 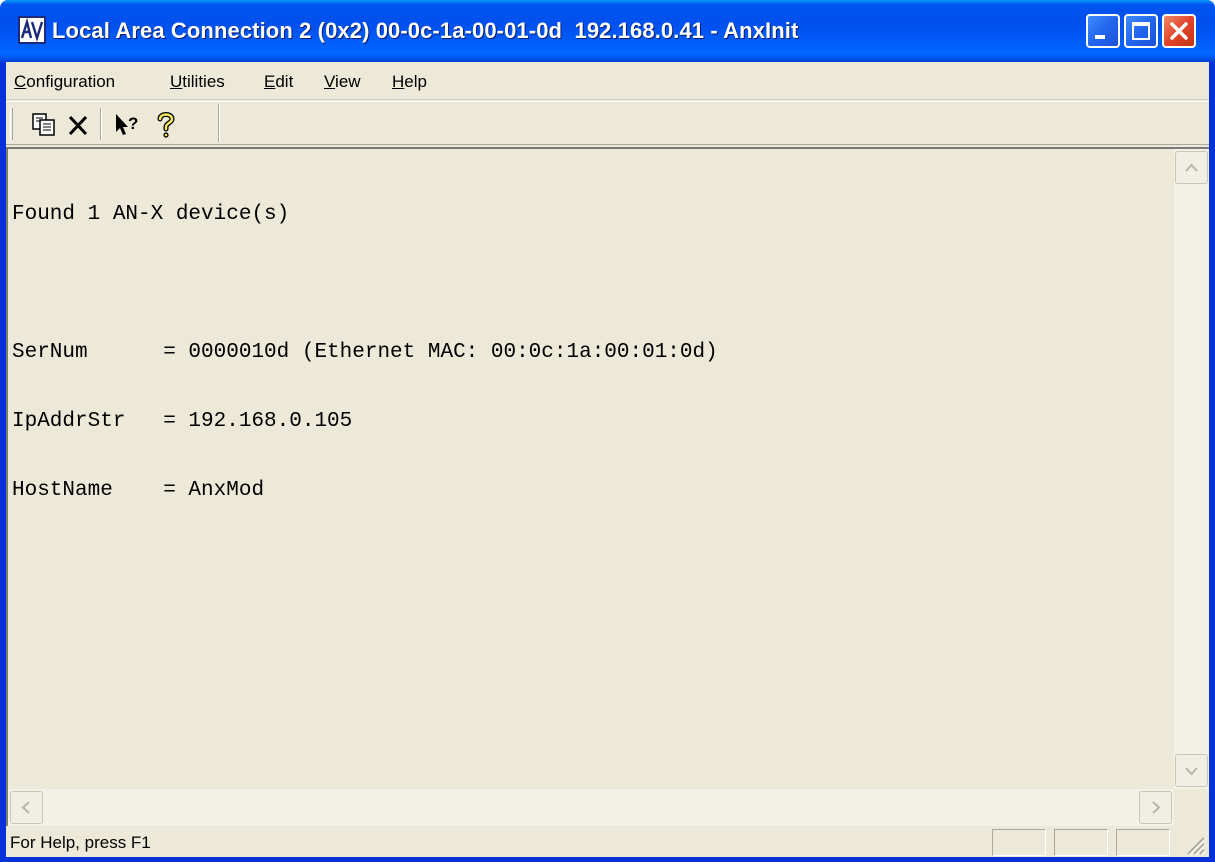 I want to click on scroll-left-button, so click(x=26, y=807).